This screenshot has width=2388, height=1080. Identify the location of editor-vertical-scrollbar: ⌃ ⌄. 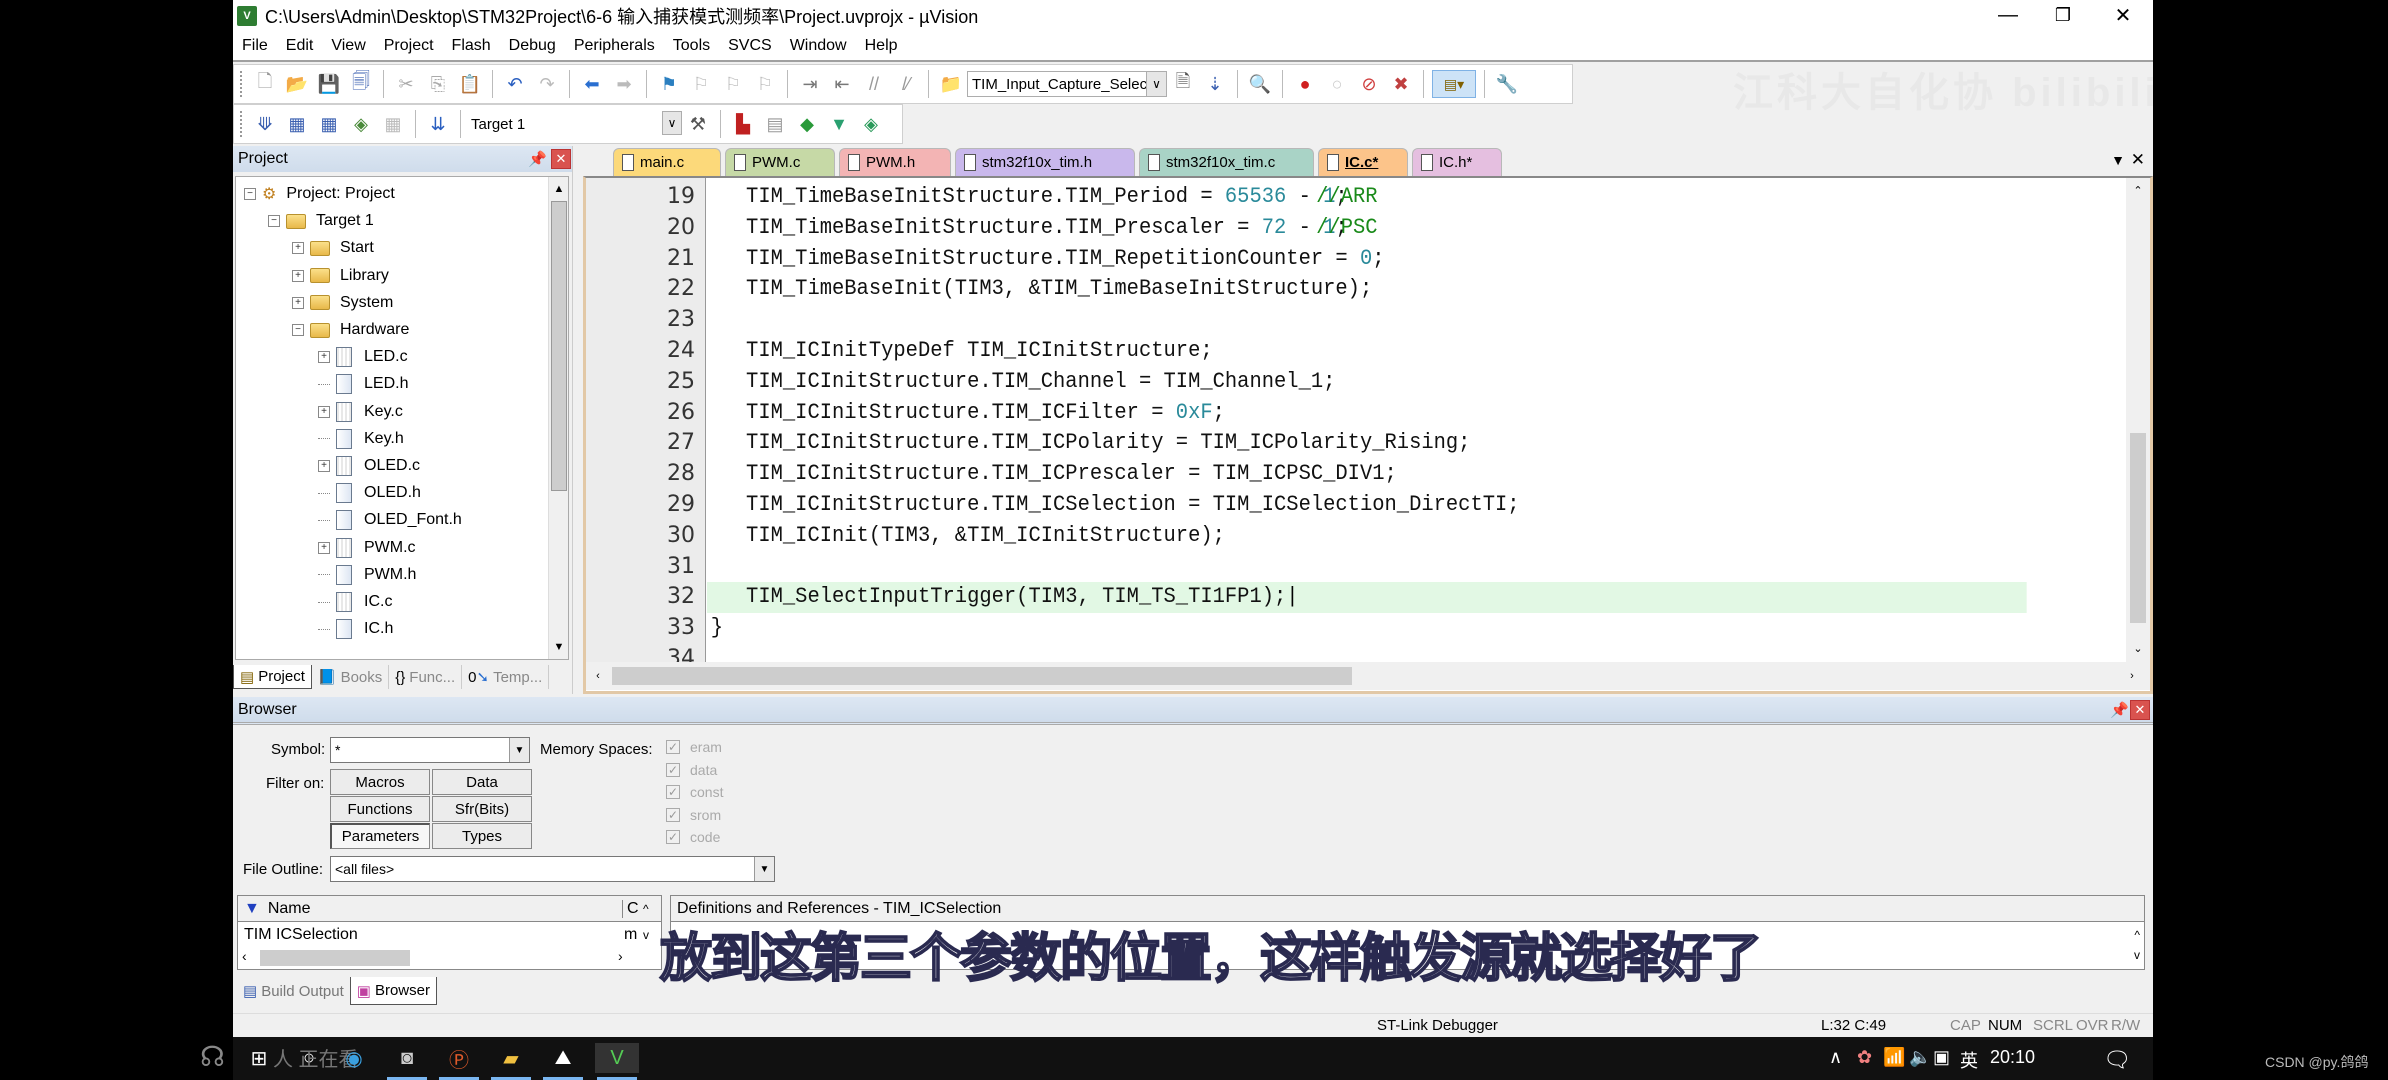
(2138, 420).